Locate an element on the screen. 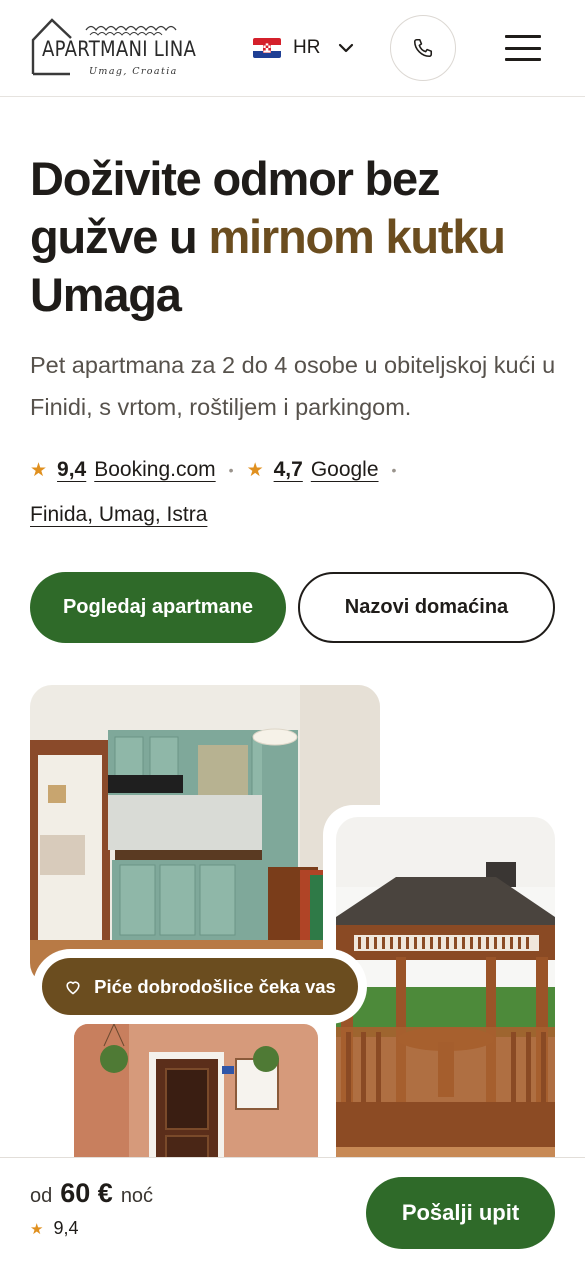 The width and height of the screenshot is (585, 1266). price-value: 60 € is located at coordinates (86, 1193).